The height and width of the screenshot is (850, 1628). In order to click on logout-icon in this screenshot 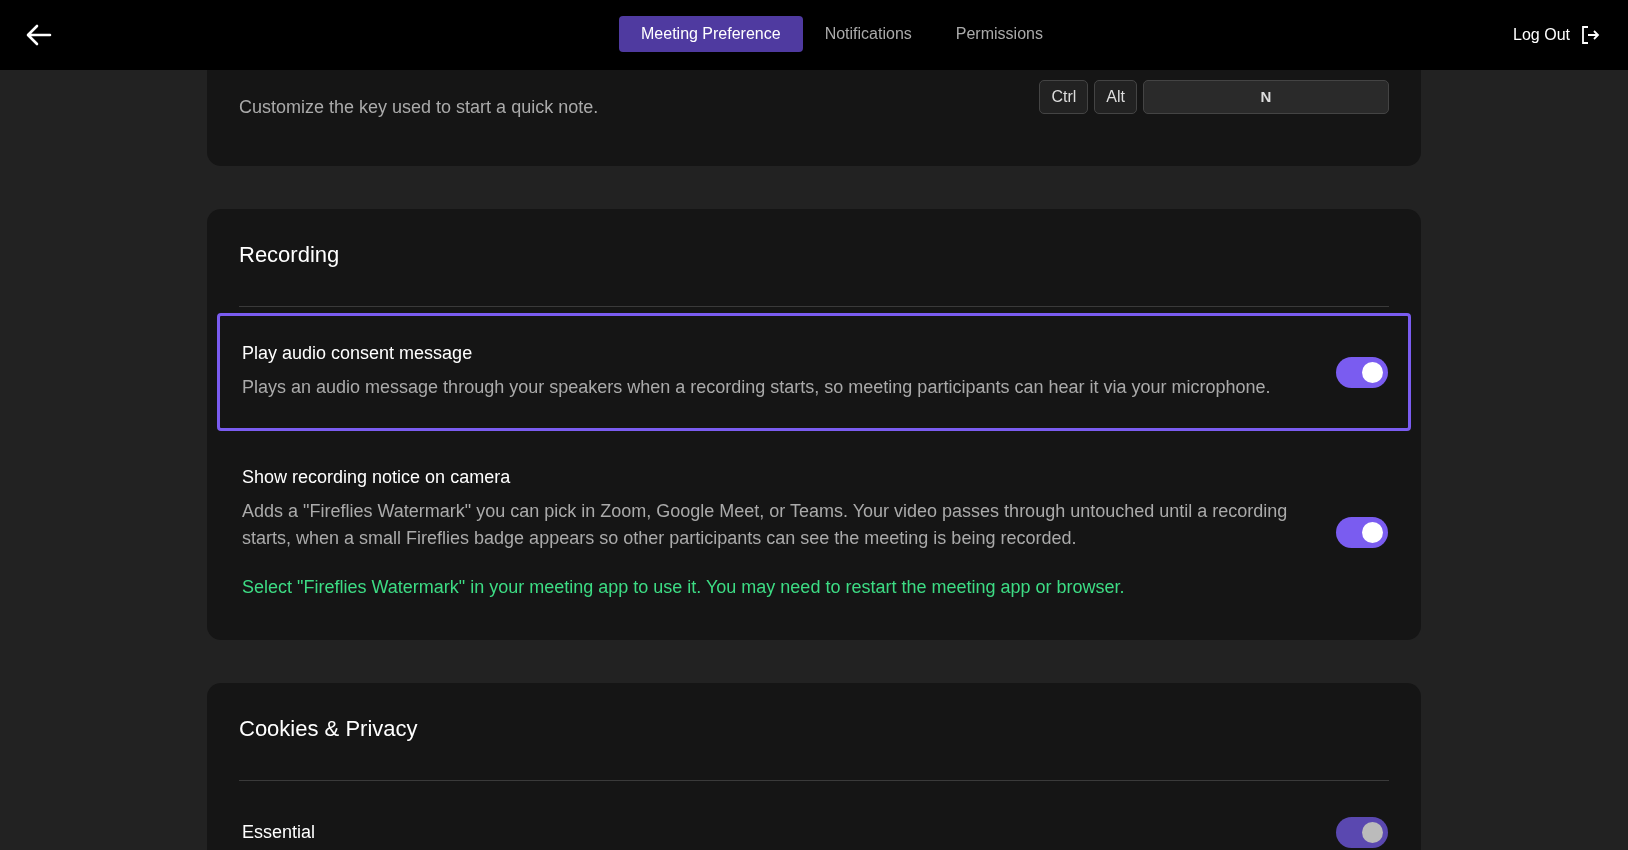, I will do `click(1590, 35)`.